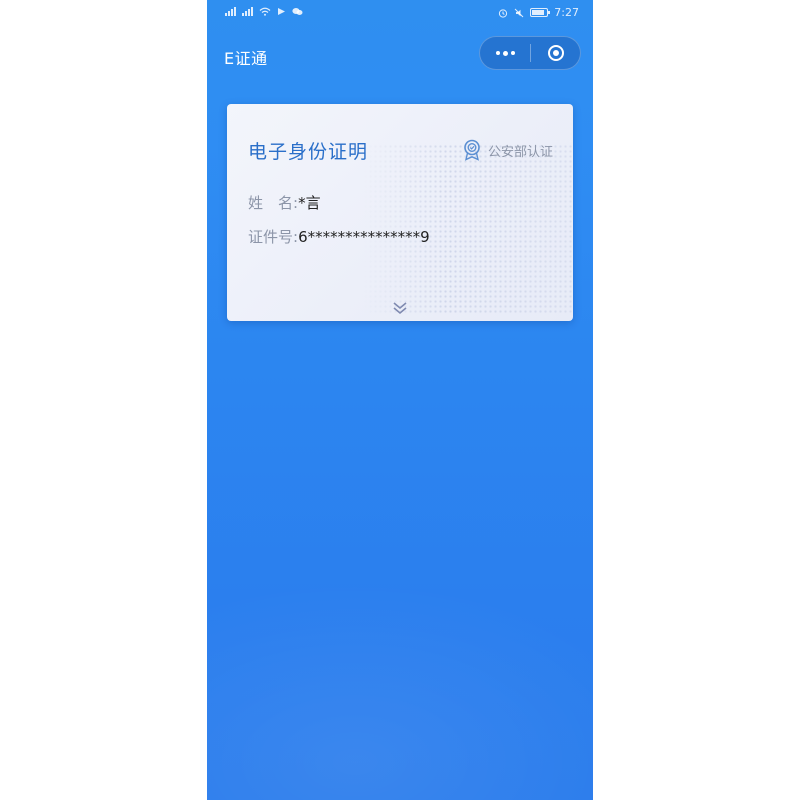  What do you see at coordinates (503, 13) in the screenshot?
I see `alarm-icon` at bounding box center [503, 13].